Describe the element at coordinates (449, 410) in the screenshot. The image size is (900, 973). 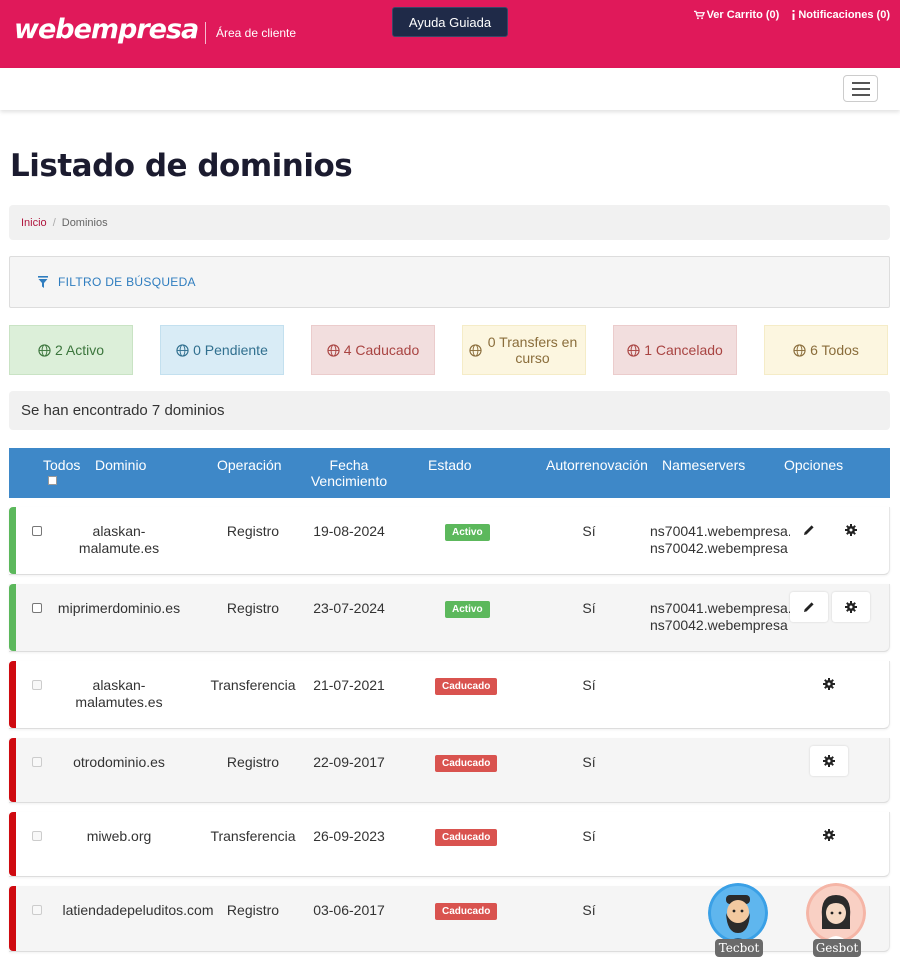
I see `results-summary: Se han encontrado 7 dominios` at that location.